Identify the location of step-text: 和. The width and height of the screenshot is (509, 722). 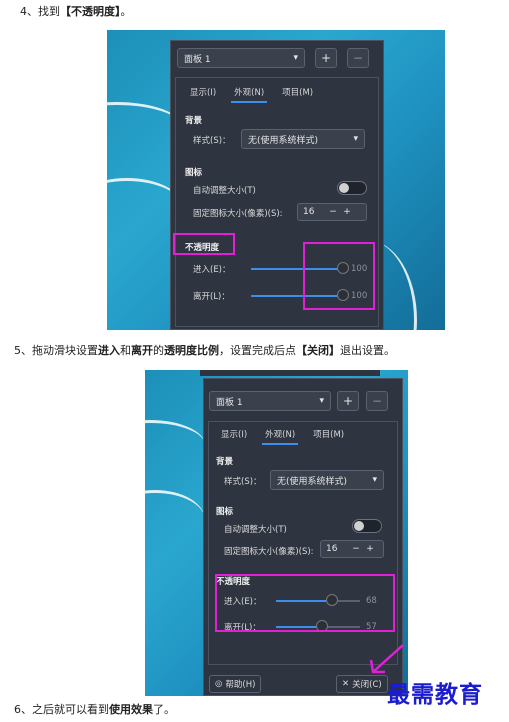
(125, 350).